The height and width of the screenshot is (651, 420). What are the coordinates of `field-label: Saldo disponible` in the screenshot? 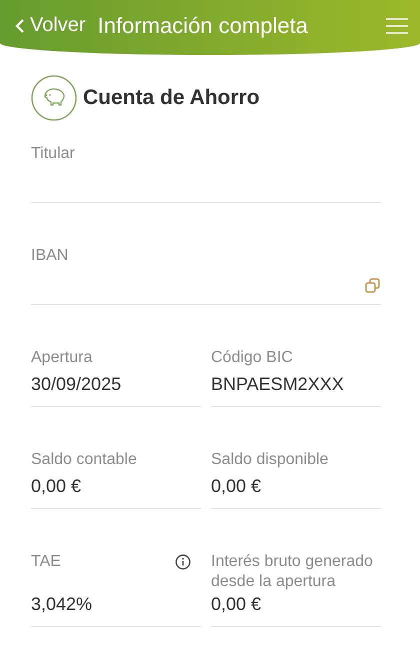 It's located at (269, 460).